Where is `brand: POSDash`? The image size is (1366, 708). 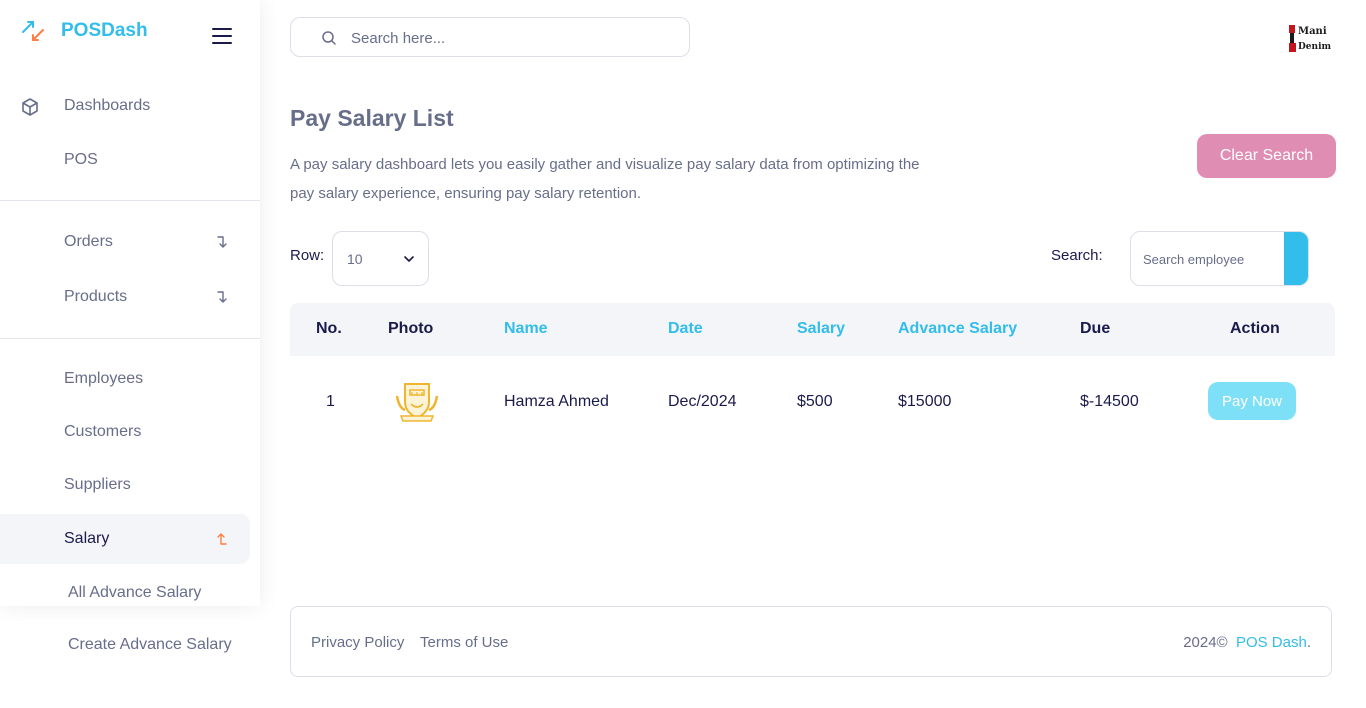
brand: POSDash is located at coordinates (84, 31).